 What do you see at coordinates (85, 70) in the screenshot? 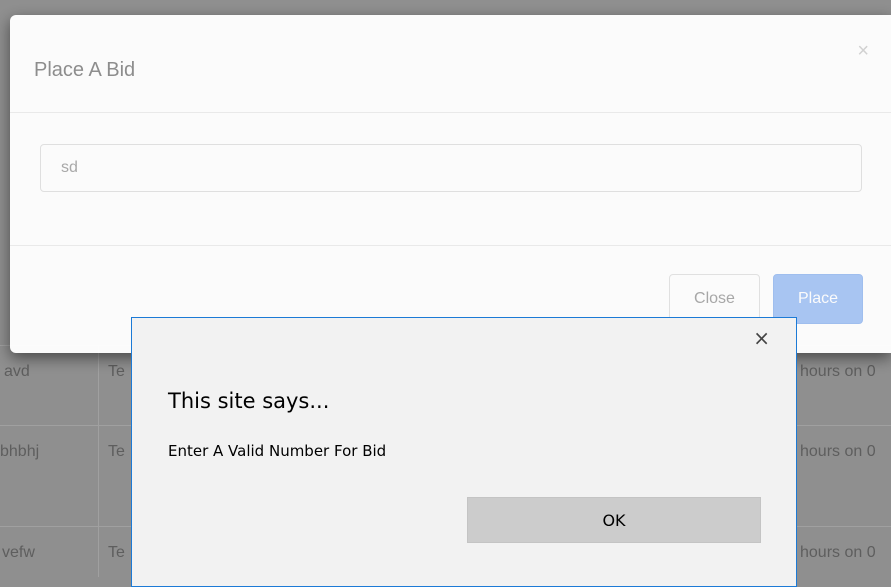
I see `modal-title: Place A Bid` at bounding box center [85, 70].